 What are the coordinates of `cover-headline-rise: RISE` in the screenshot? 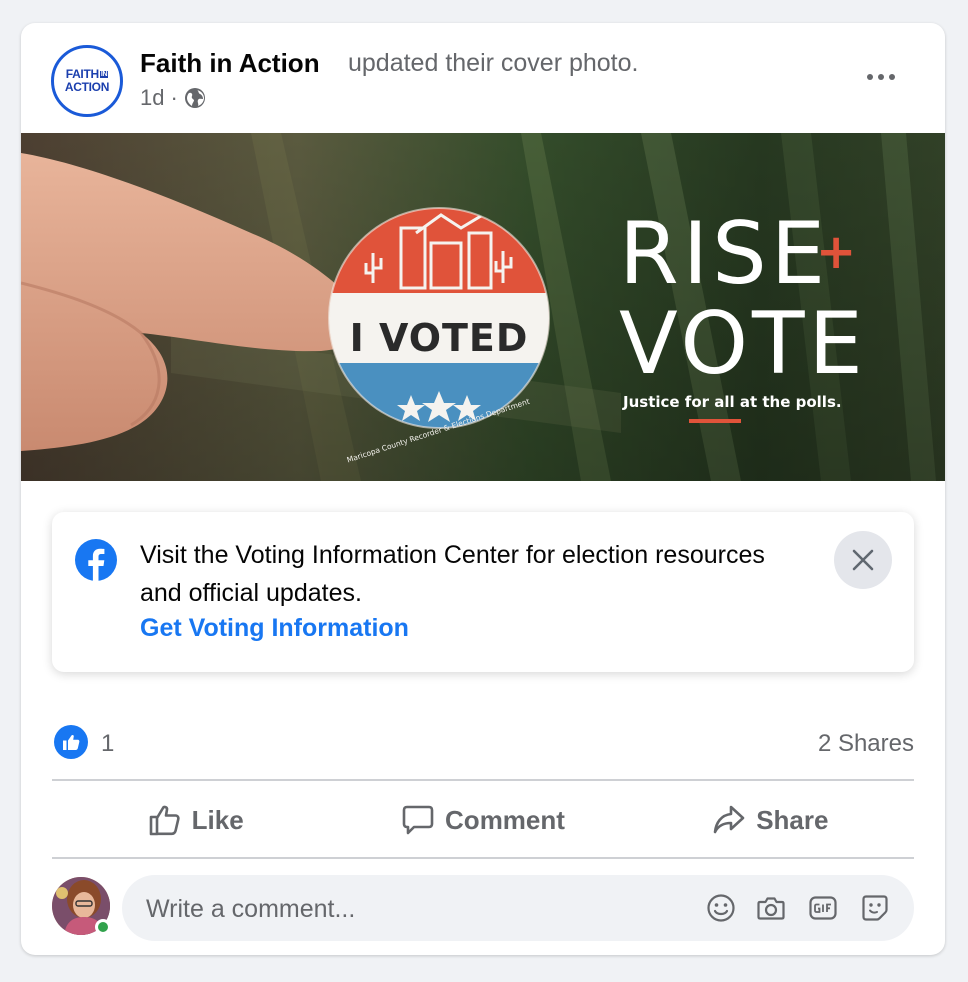 It's located at (724, 254).